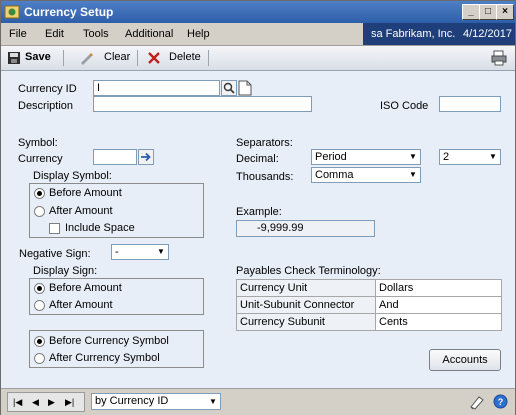 The height and width of the screenshot is (415, 516). Describe the element at coordinates (265, 177) in the screenshot. I see `thousands-label: Thousands:` at that location.